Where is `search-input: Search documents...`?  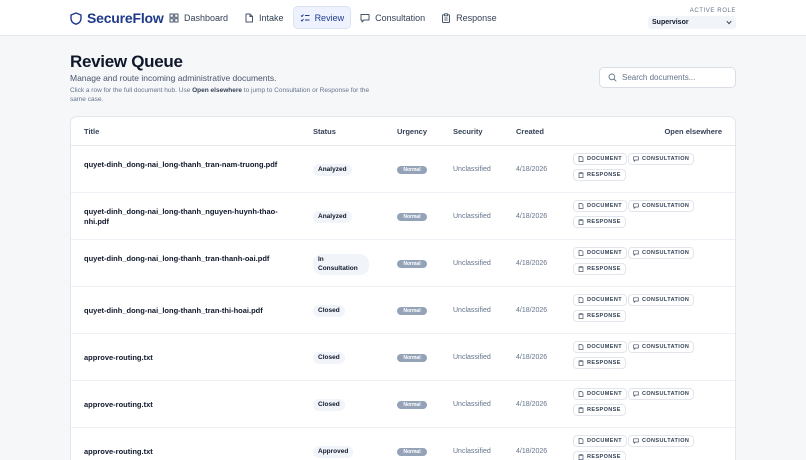
search-input: Search documents... is located at coordinates (667, 77).